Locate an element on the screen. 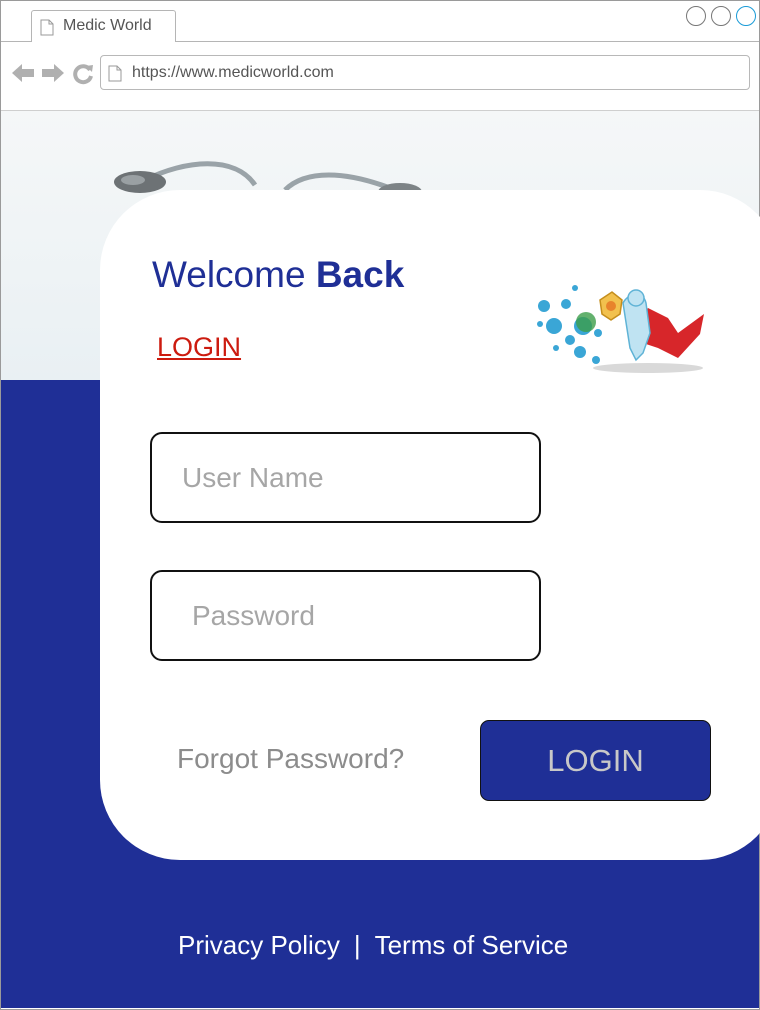 The height and width of the screenshot is (1010, 760). password-input is located at coordinates (345, 615).